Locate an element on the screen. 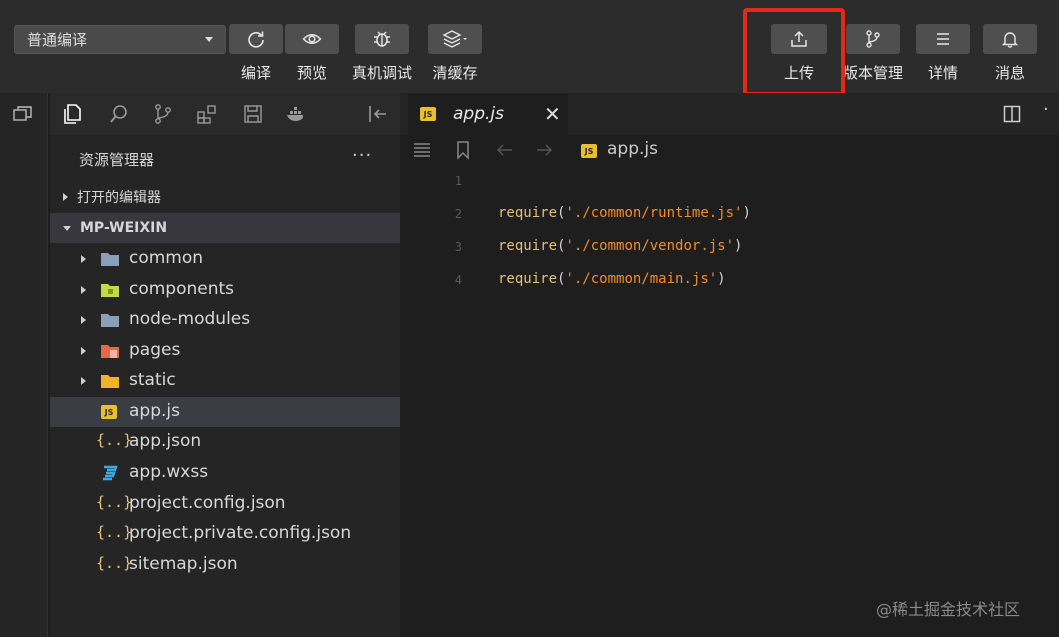 This screenshot has height=637, width=1059. clear-cache-label: 清缓存 is located at coordinates (455, 73).